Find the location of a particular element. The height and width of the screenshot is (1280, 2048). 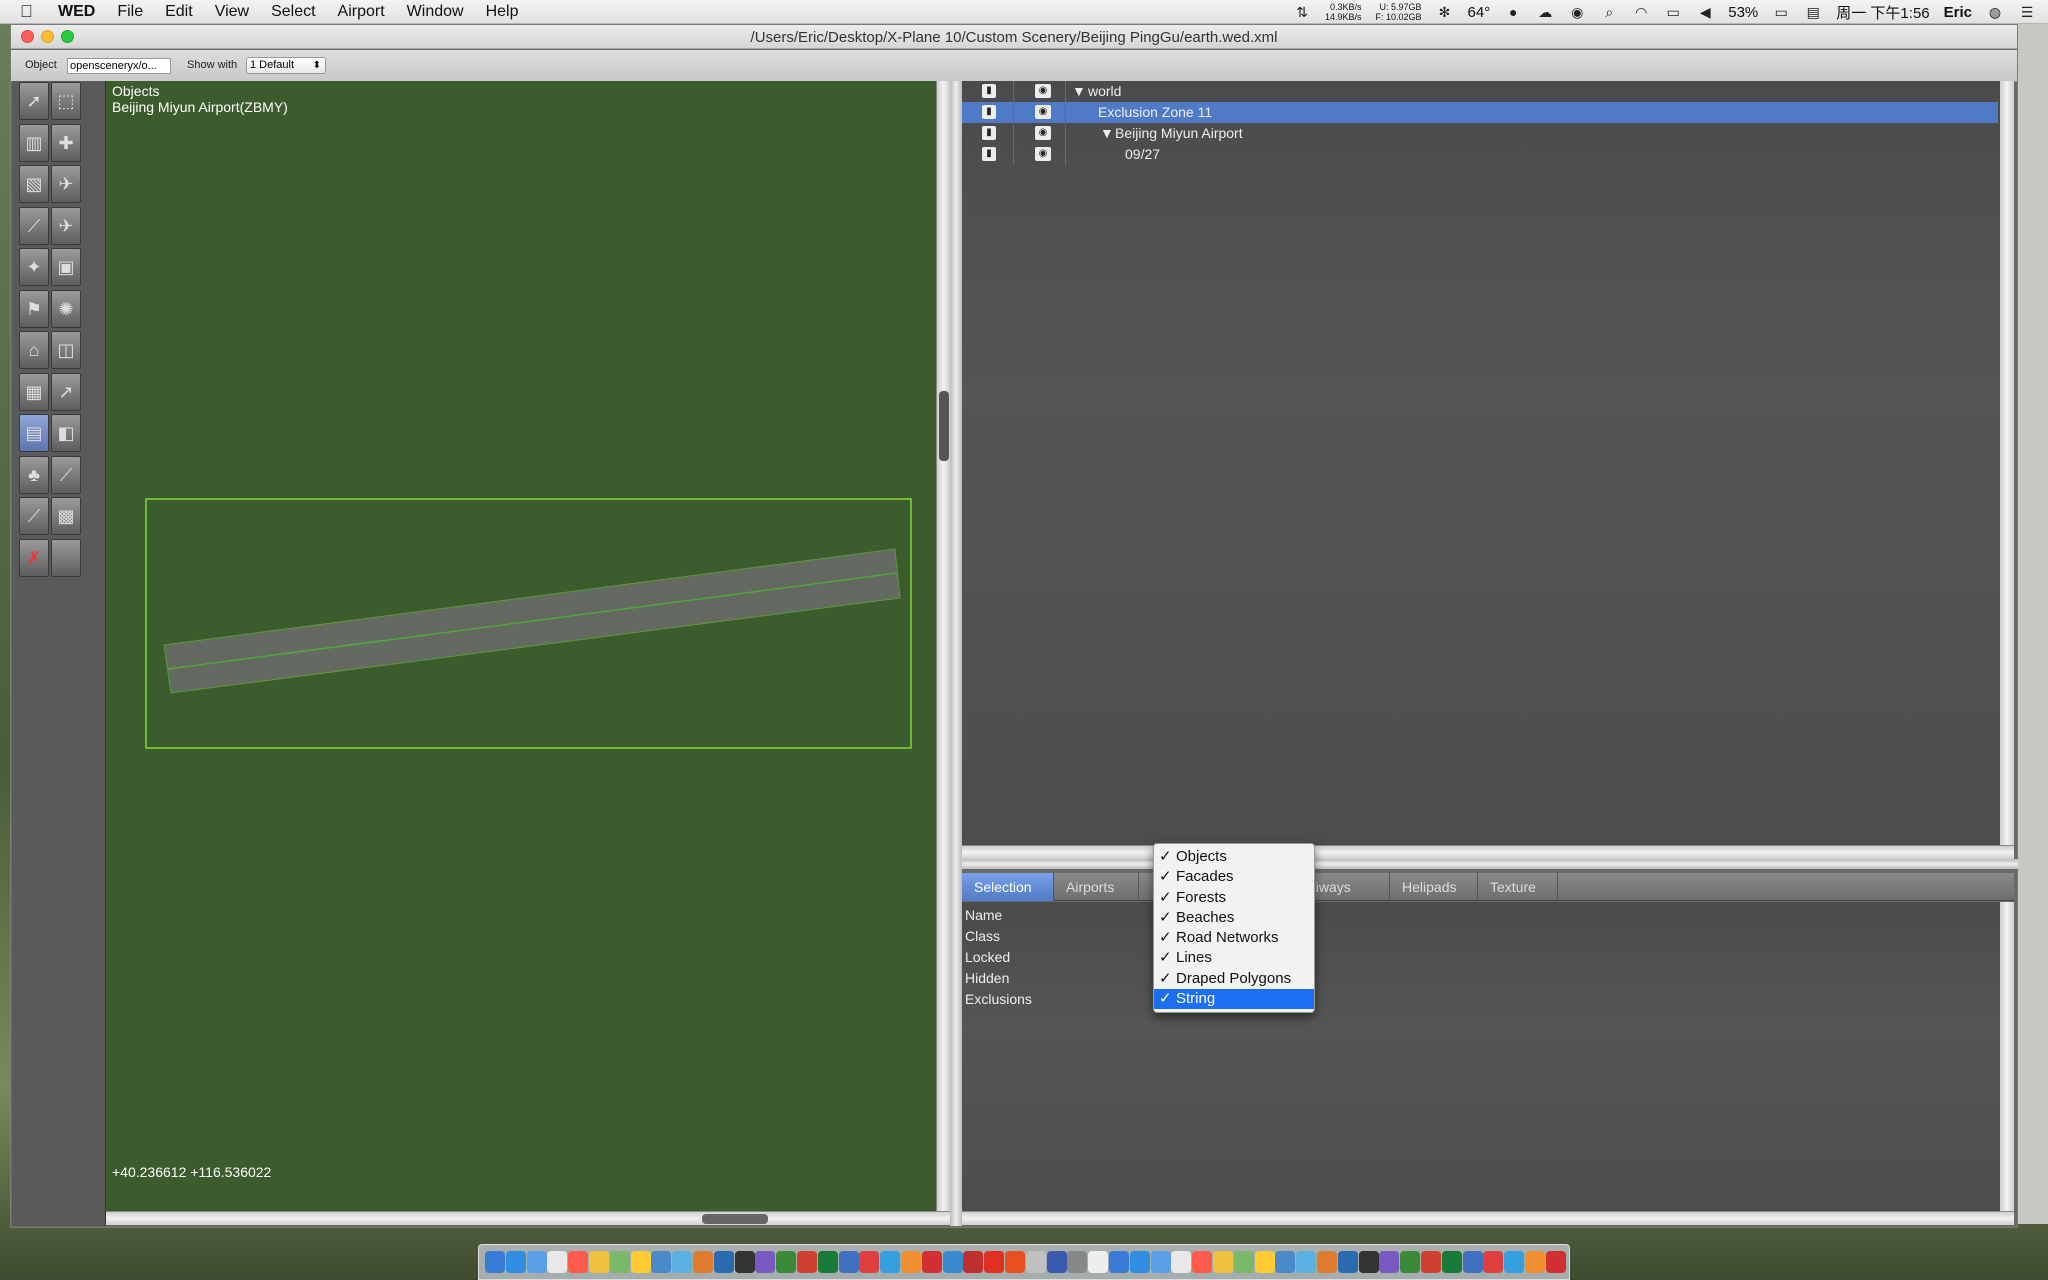

tab-airports: Airports is located at coordinates (1096, 887).